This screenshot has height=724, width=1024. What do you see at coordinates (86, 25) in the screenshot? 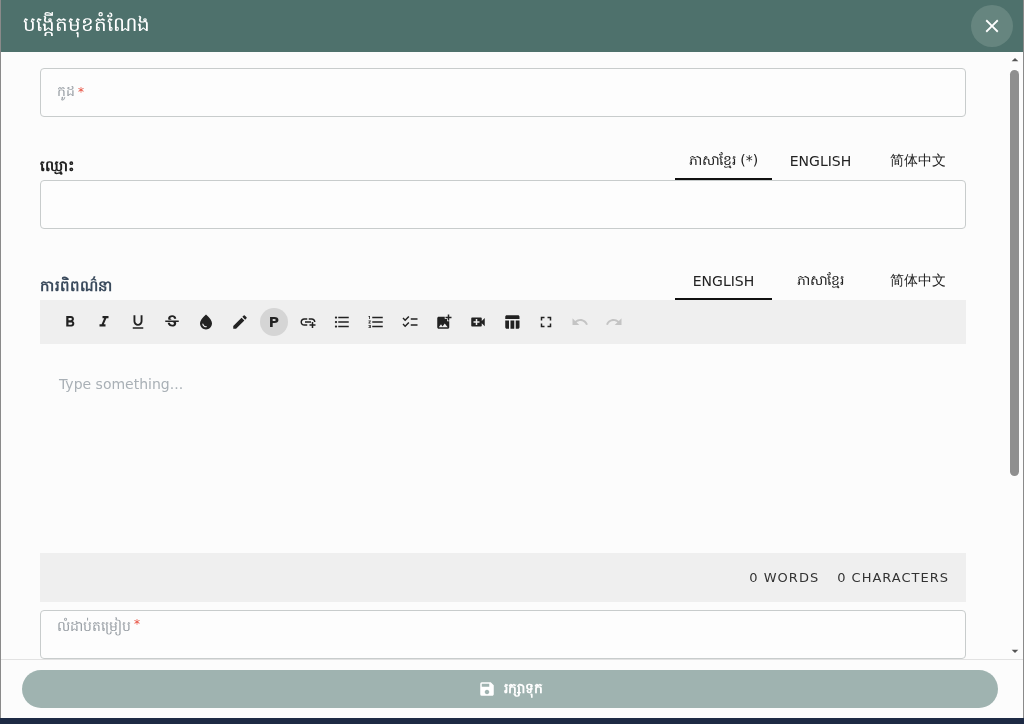
I see `dialog-title: បង្កើតមុខតំណែង` at bounding box center [86, 25].